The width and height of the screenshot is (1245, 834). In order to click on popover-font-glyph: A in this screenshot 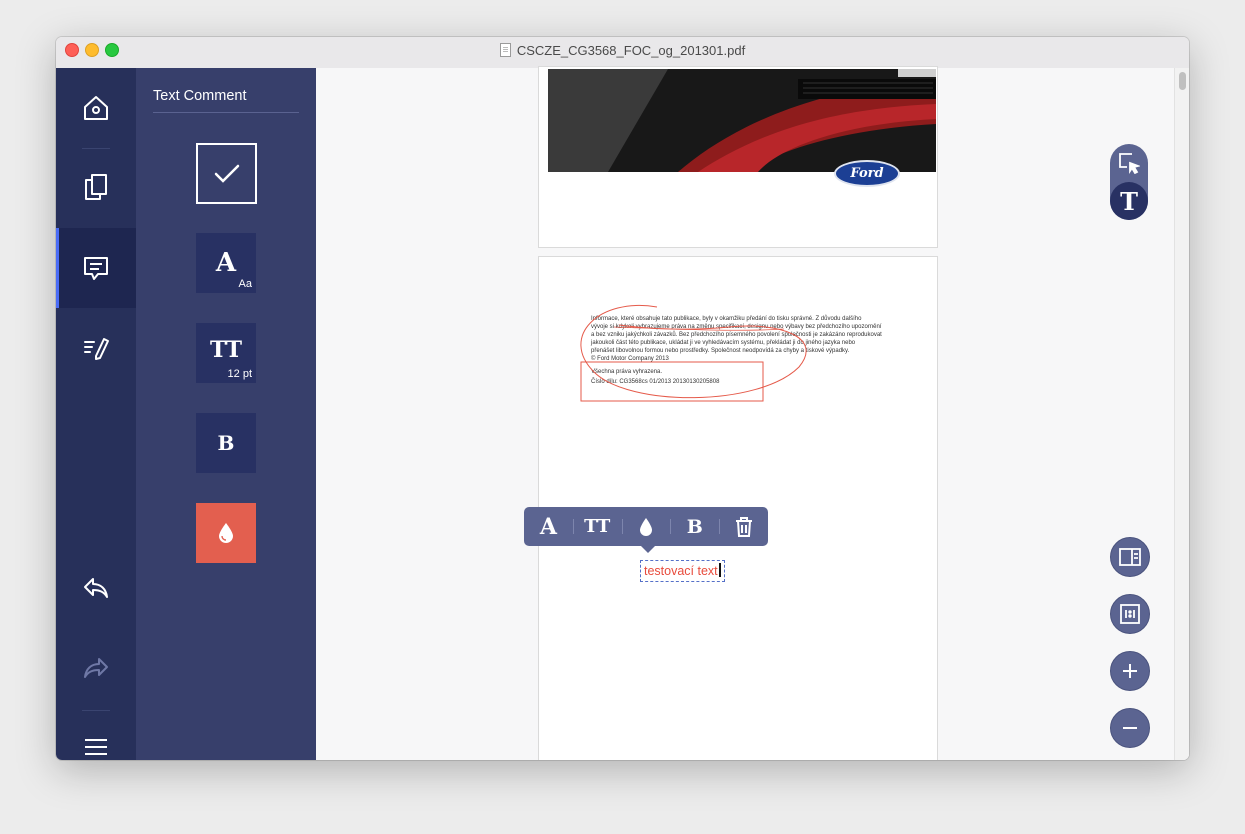, I will do `click(548, 526)`.